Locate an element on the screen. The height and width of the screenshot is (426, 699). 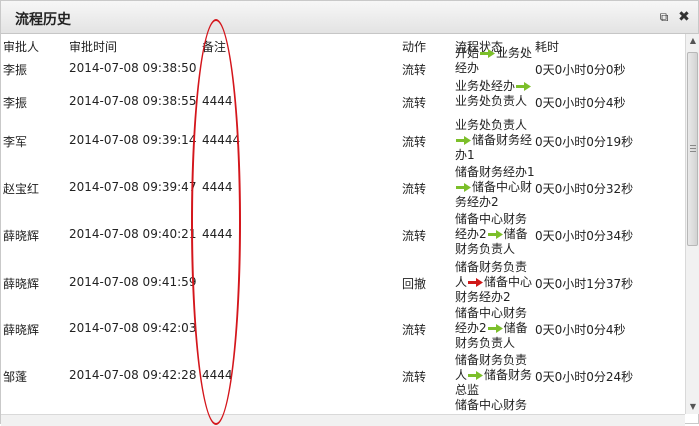
cell-time: 2014-07-08 09:39:14 is located at coordinates (133, 140).